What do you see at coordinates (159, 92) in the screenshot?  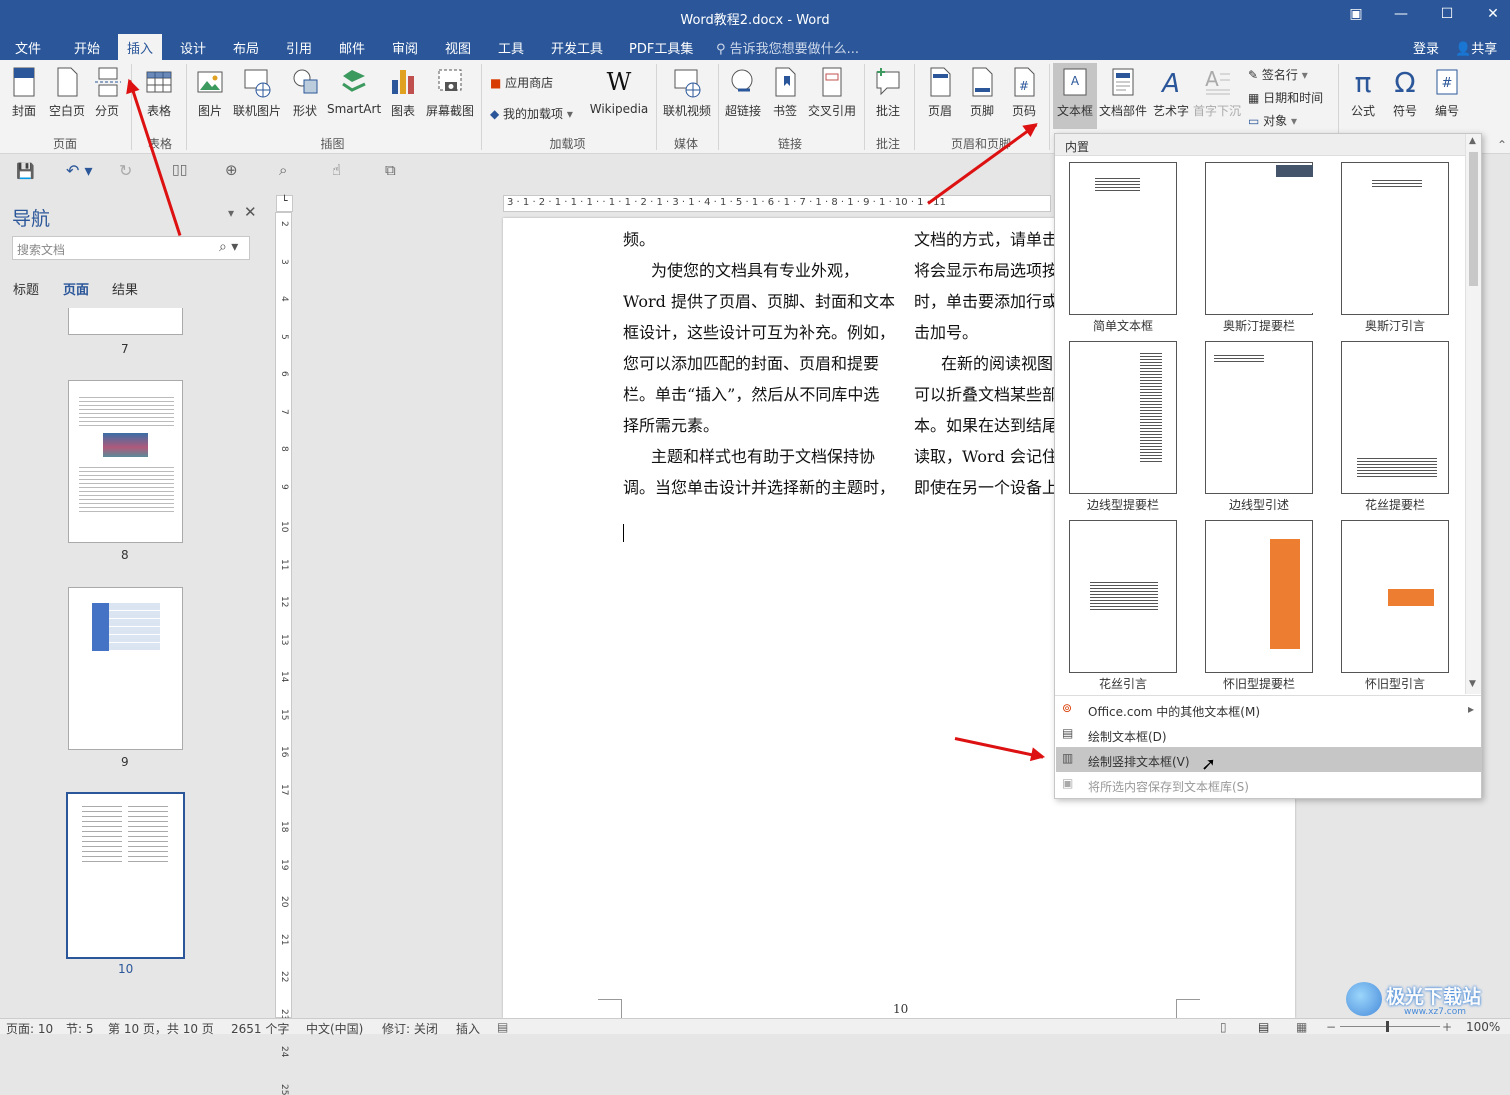 I see `table-button: 表格` at bounding box center [159, 92].